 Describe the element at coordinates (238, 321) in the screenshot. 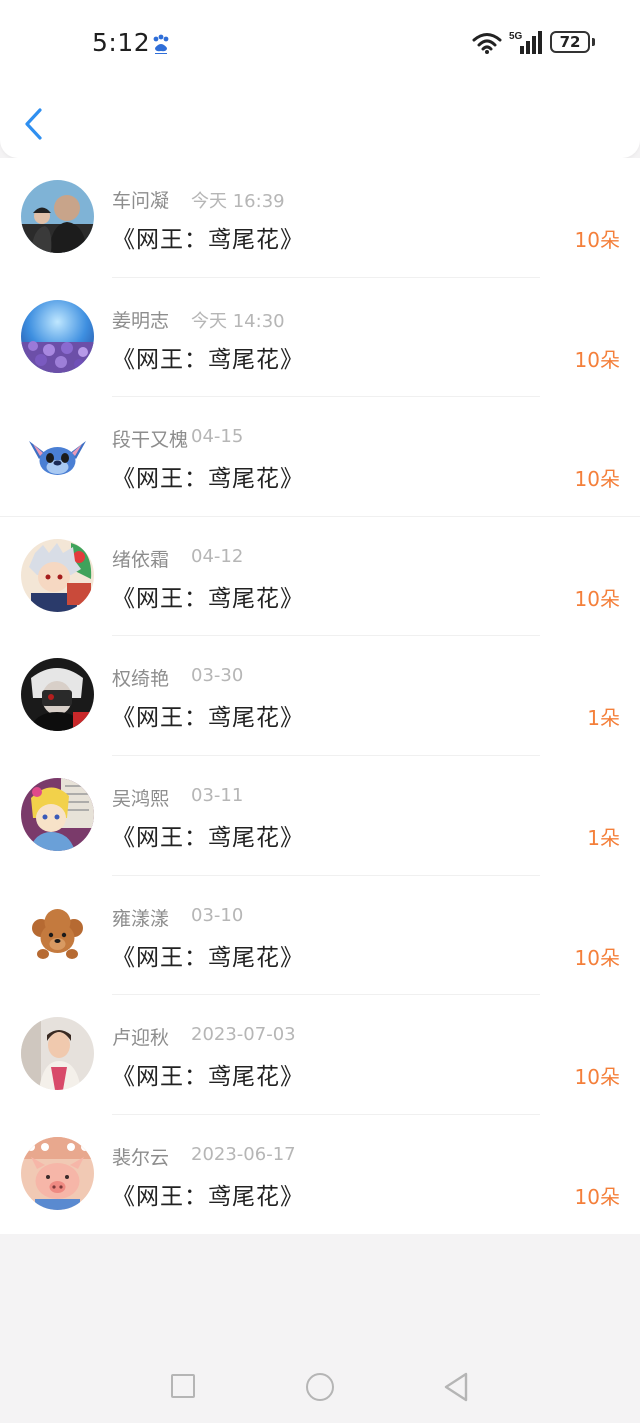

I see `record-time: 今天 14:30` at that location.